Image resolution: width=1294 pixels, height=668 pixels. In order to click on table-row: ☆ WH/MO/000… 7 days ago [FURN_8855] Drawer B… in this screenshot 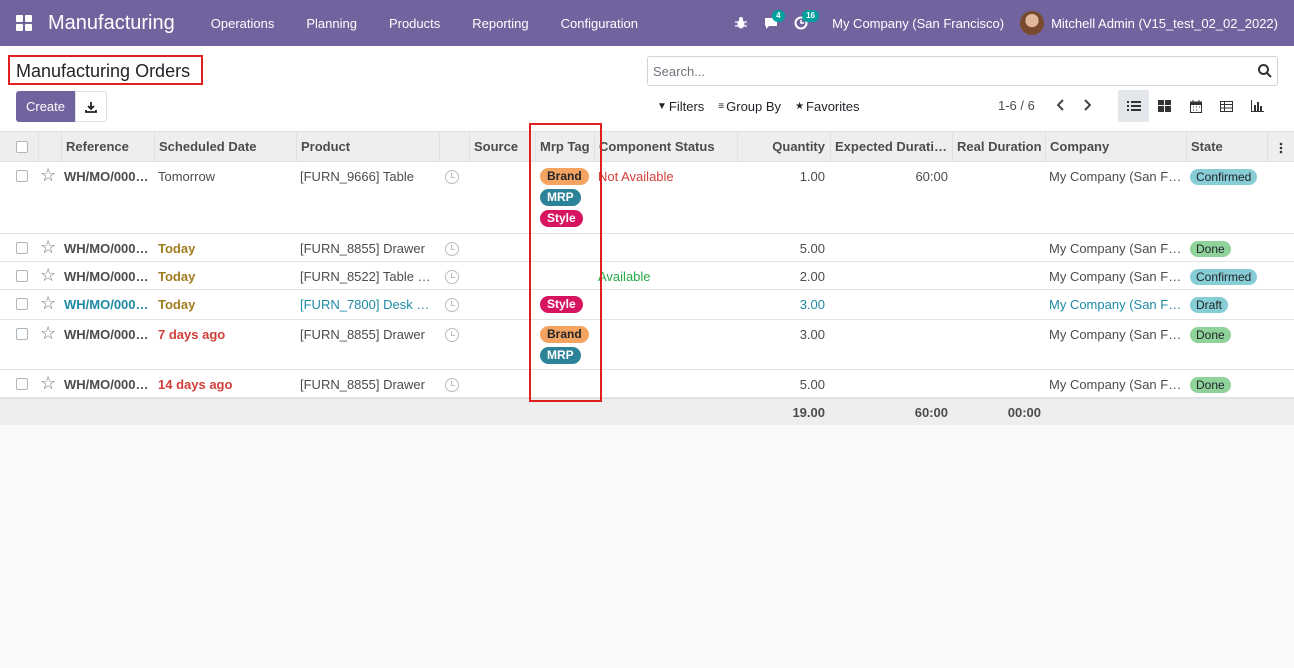, I will do `click(647, 345)`.